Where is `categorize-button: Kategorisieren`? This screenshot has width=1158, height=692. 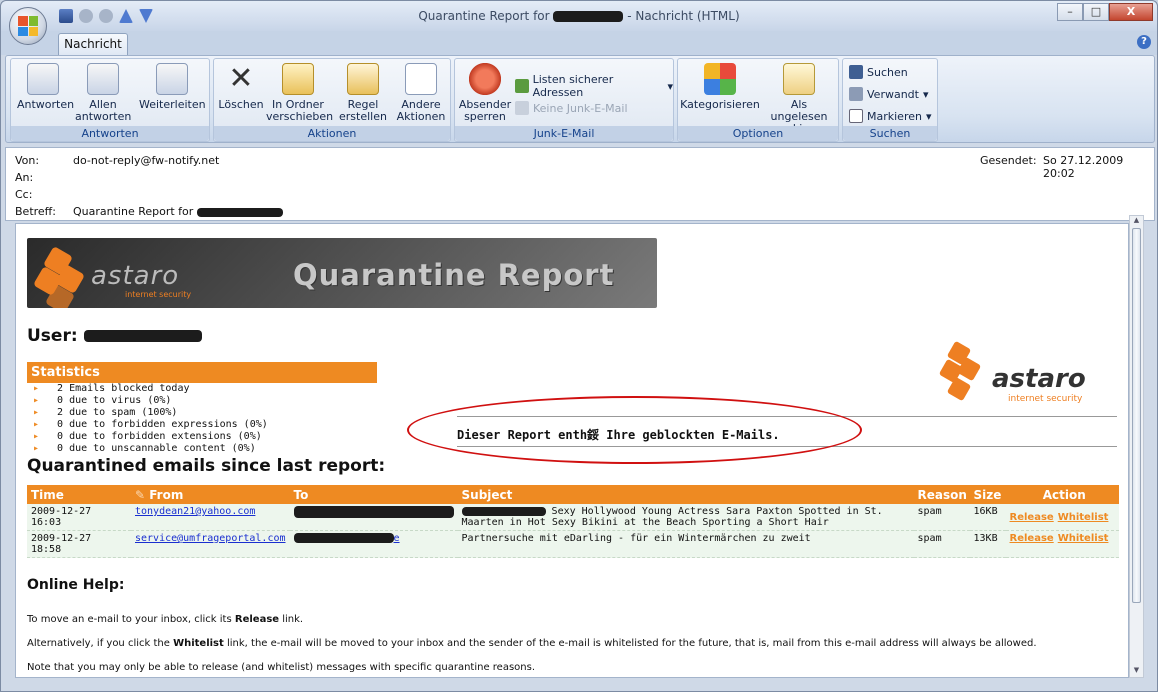
categorize-button: Kategorisieren is located at coordinates (720, 87).